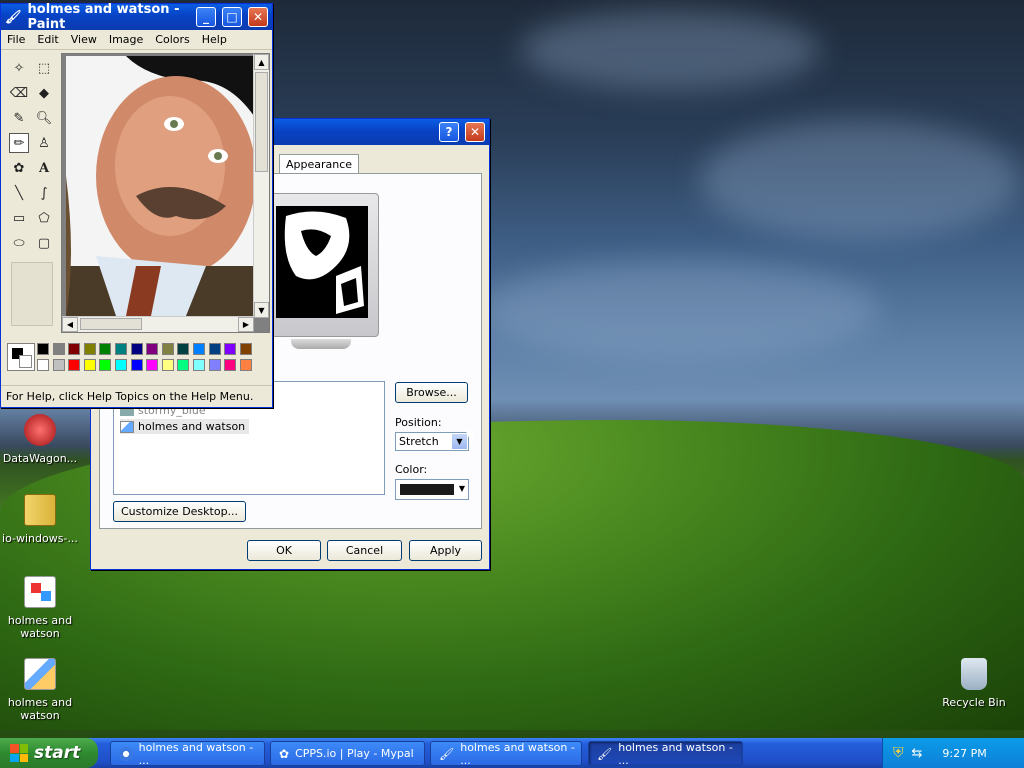 The height and width of the screenshot is (768, 1024). What do you see at coordinates (19, 218) in the screenshot?
I see `rectangle-icon: ▭` at bounding box center [19, 218].